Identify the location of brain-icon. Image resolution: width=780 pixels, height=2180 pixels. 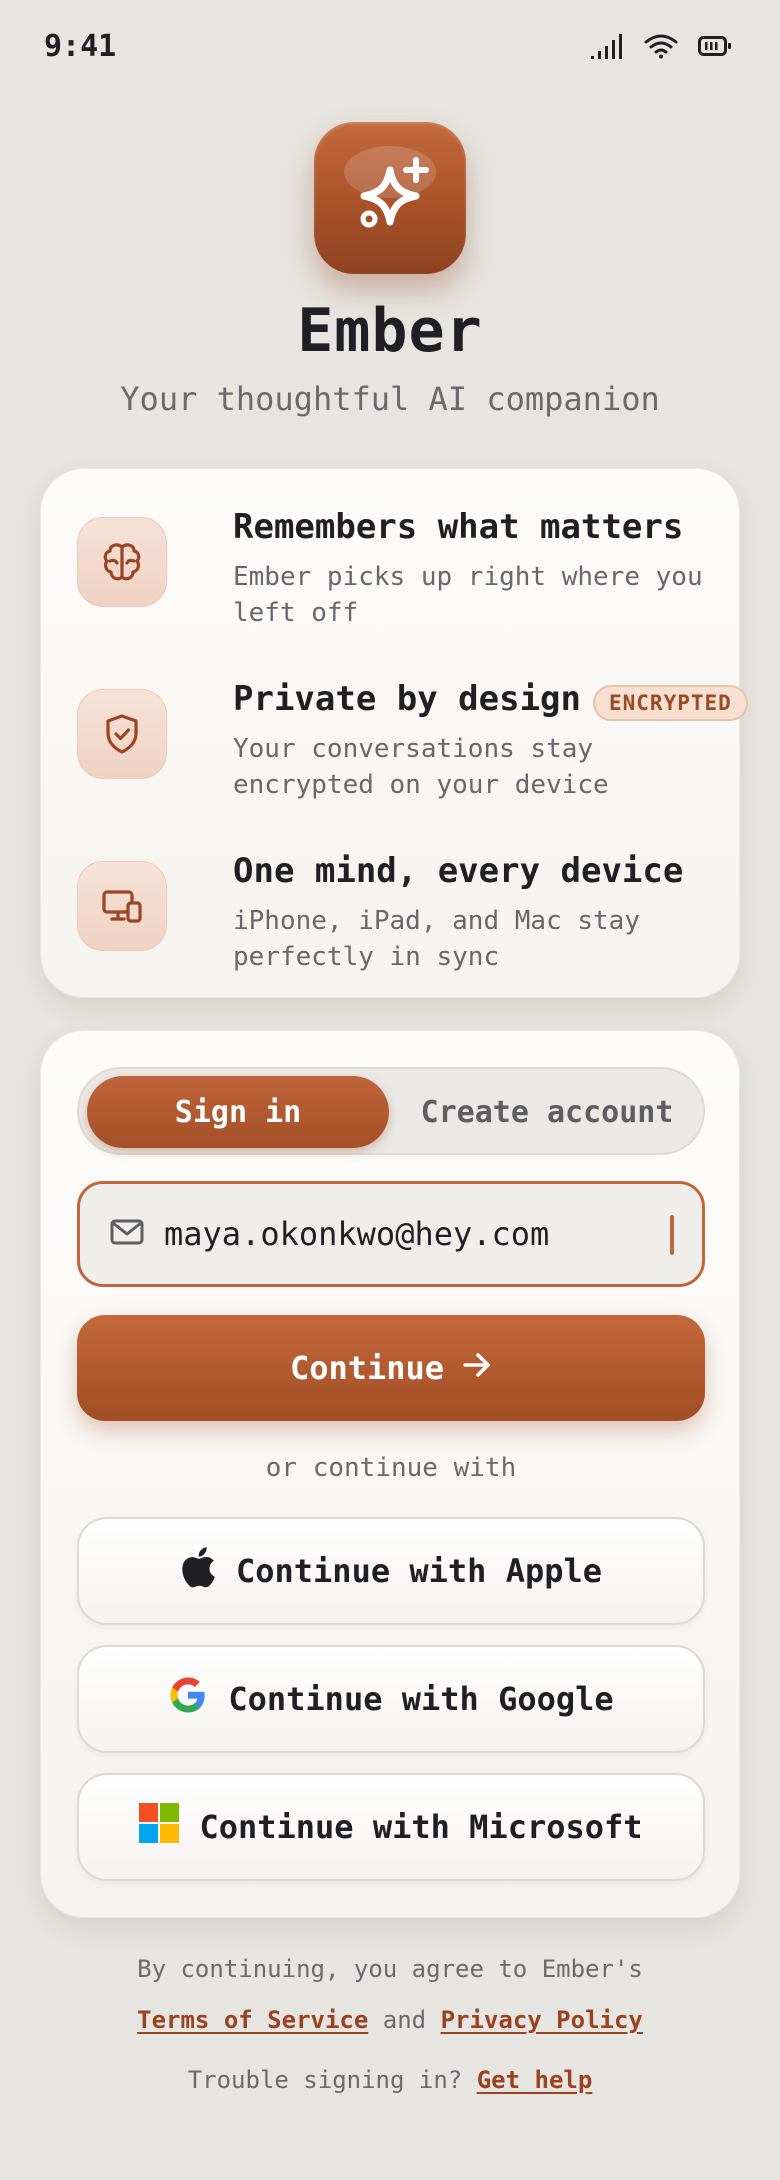
(122, 562).